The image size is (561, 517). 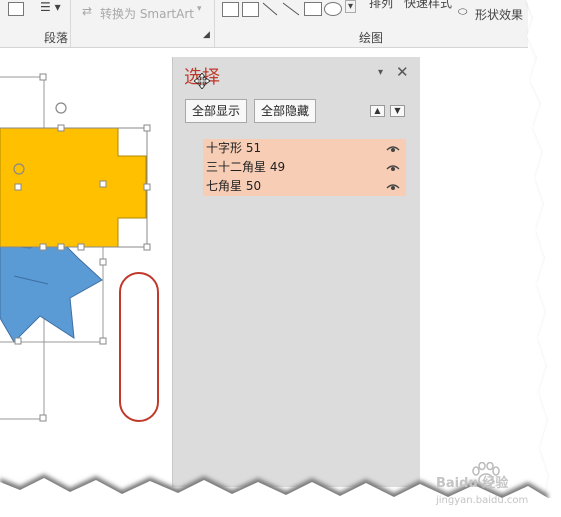 I want to click on watermark-url: jingyan.baidu.com, so click(x=482, y=500).